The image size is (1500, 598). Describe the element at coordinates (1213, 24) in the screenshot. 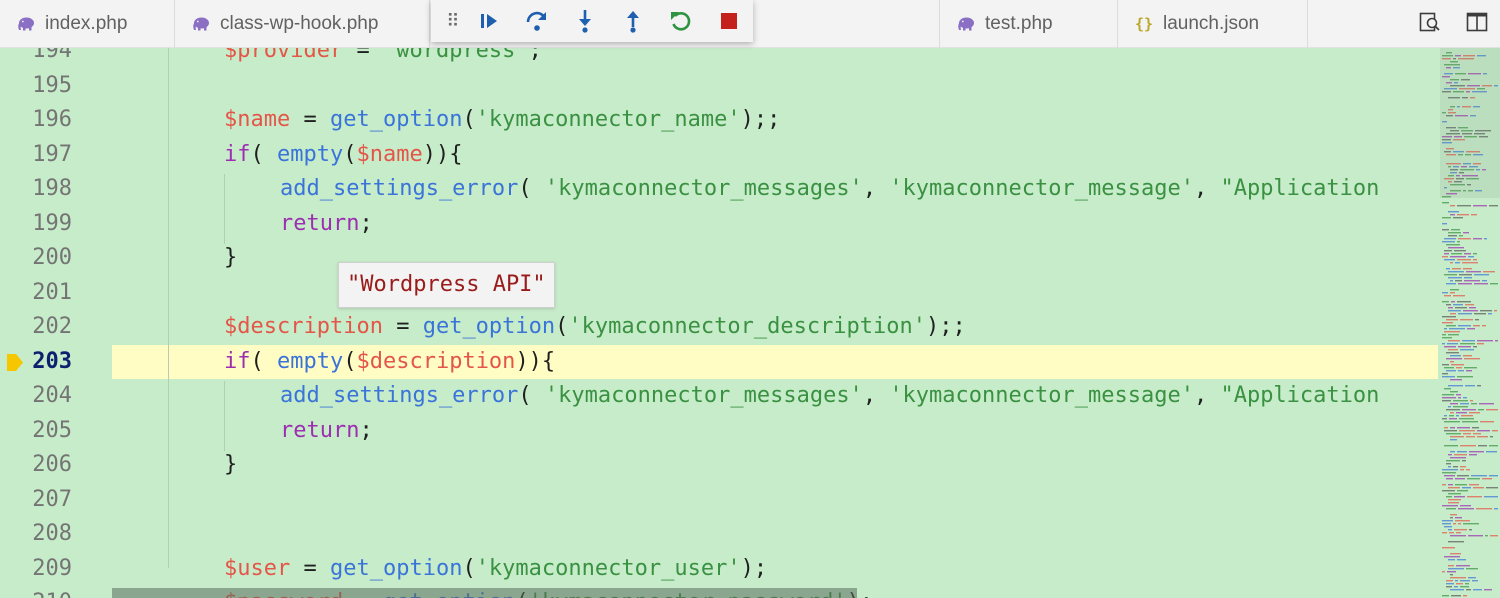

I see `tab-launch-json: {} launch.json` at that location.